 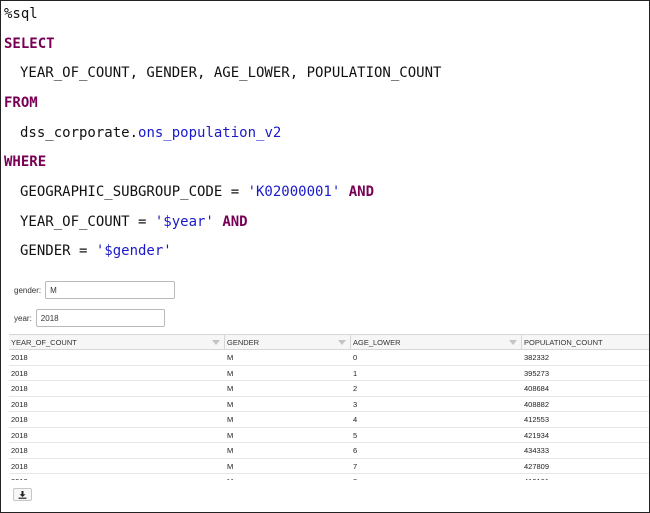 I want to click on table-cell: 421934, so click(x=537, y=435).